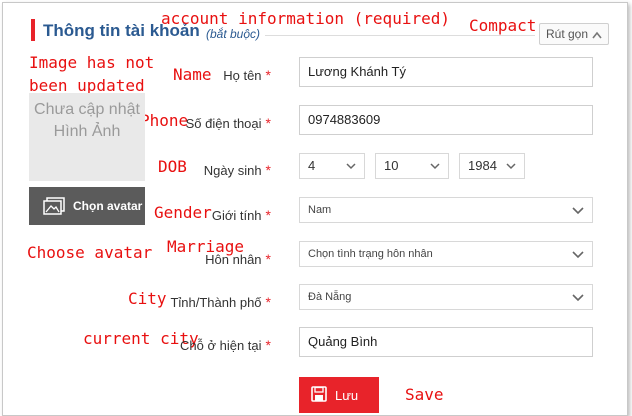 The image size is (632, 416). I want to click on save-label: Lưu, so click(347, 395).